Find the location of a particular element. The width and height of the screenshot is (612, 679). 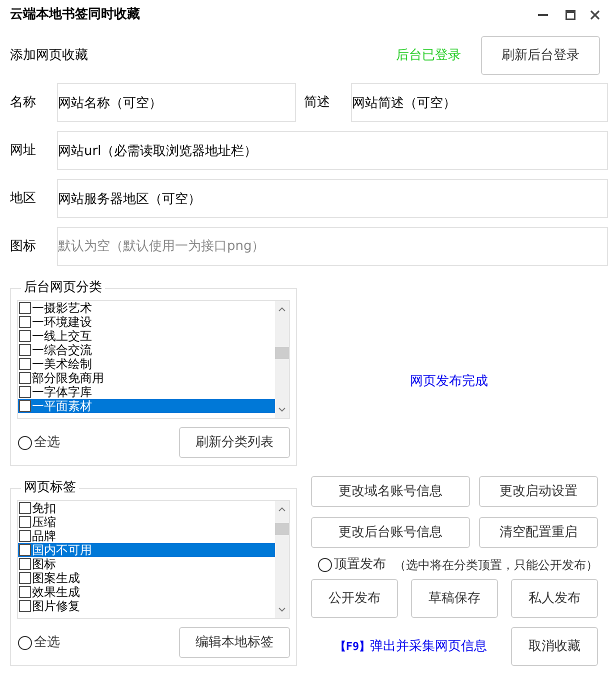

group-title: 网页标签 is located at coordinates (50, 488).